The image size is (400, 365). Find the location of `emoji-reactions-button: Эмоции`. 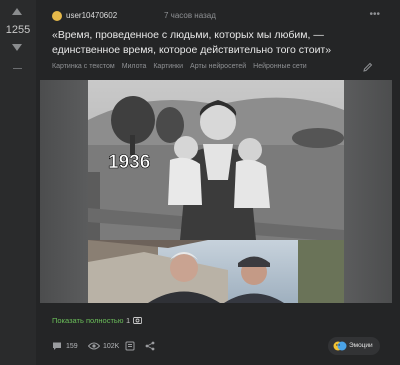

emoji-reactions-button: Эмоции is located at coordinates (354, 346).